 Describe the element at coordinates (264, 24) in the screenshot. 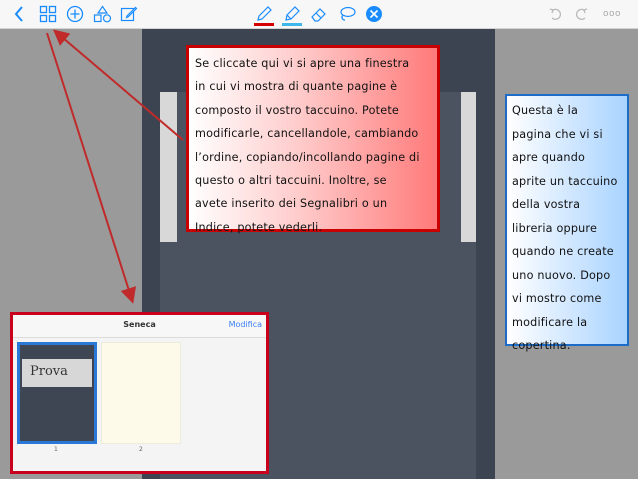

I see `pen-color-indicator` at that location.